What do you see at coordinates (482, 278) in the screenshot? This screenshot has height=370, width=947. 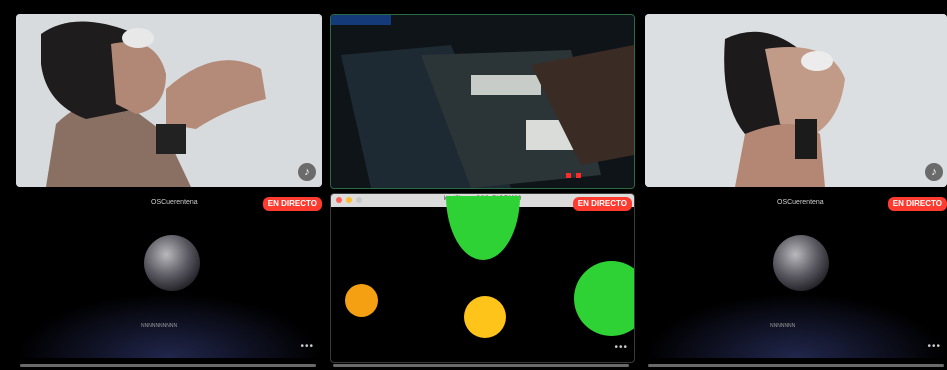 I see `video-tile-visual-center: loadShape_OSC_FADE2030 EN DIRECTO •••` at bounding box center [482, 278].